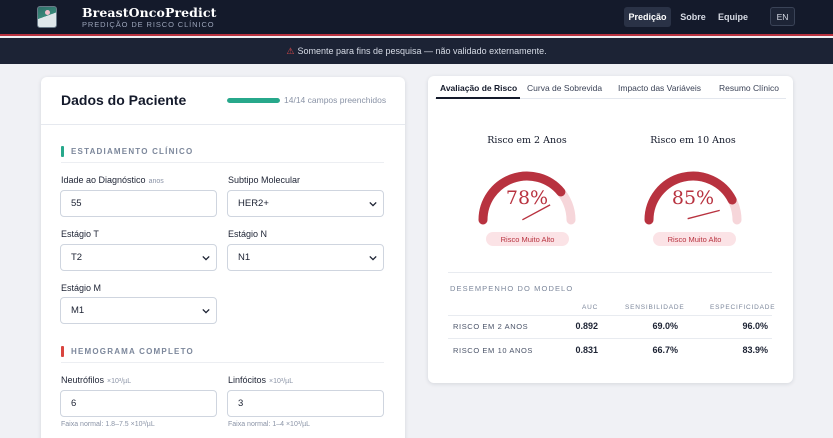  I want to click on gauge-2y-value: 78%, so click(527, 198).